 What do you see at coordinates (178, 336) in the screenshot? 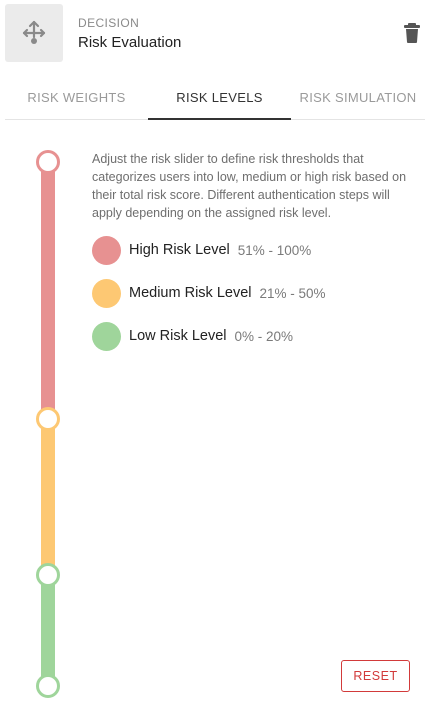
I see `low-risk-name: Low Risk Level` at bounding box center [178, 336].